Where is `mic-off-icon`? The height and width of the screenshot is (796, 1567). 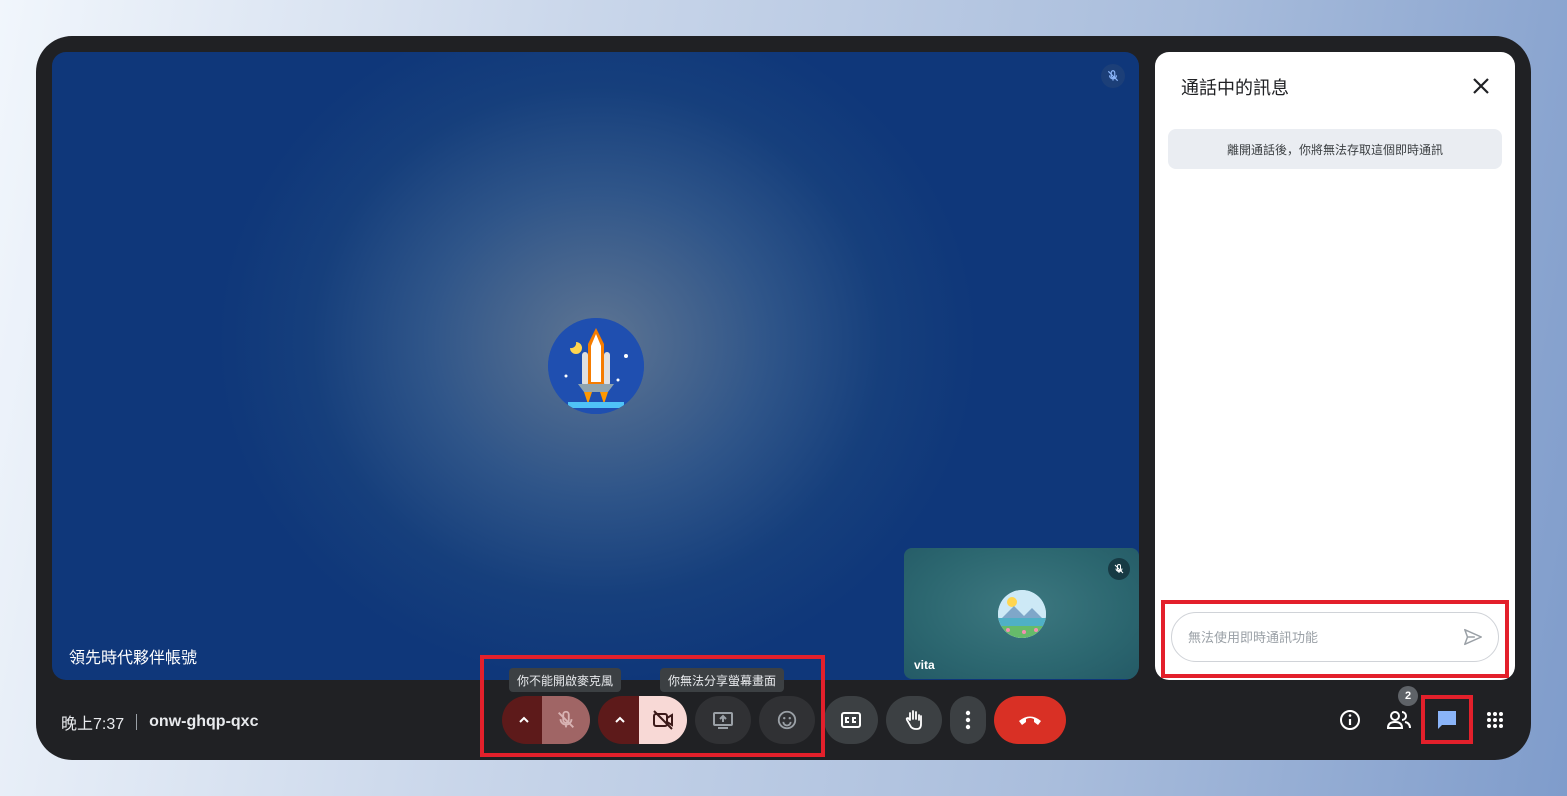
mic-off-icon is located at coordinates (566, 719).